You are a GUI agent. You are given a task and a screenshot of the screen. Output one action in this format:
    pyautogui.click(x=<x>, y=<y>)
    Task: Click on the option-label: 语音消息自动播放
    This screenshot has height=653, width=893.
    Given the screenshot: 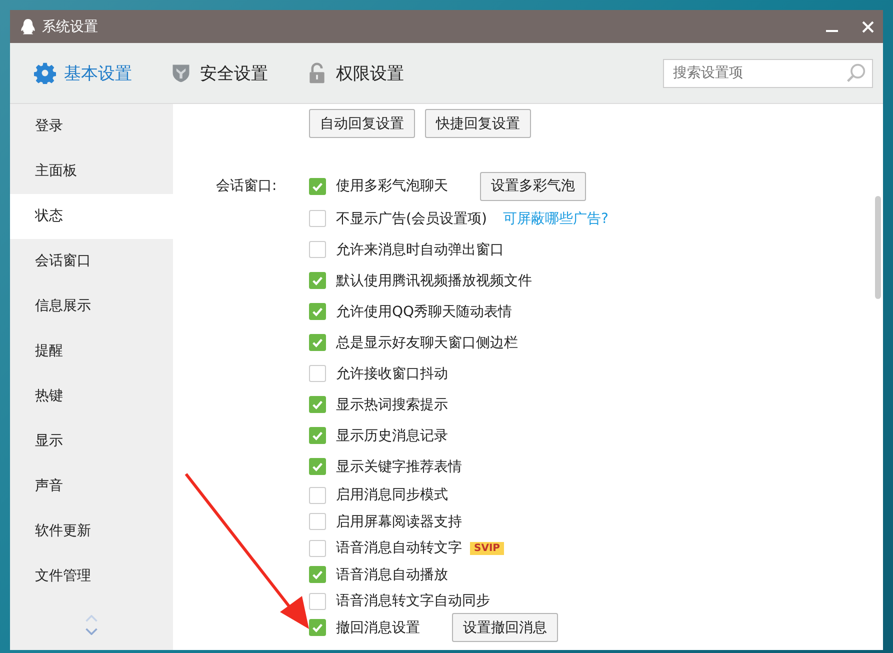 What is the action you would take?
    pyautogui.click(x=392, y=575)
    